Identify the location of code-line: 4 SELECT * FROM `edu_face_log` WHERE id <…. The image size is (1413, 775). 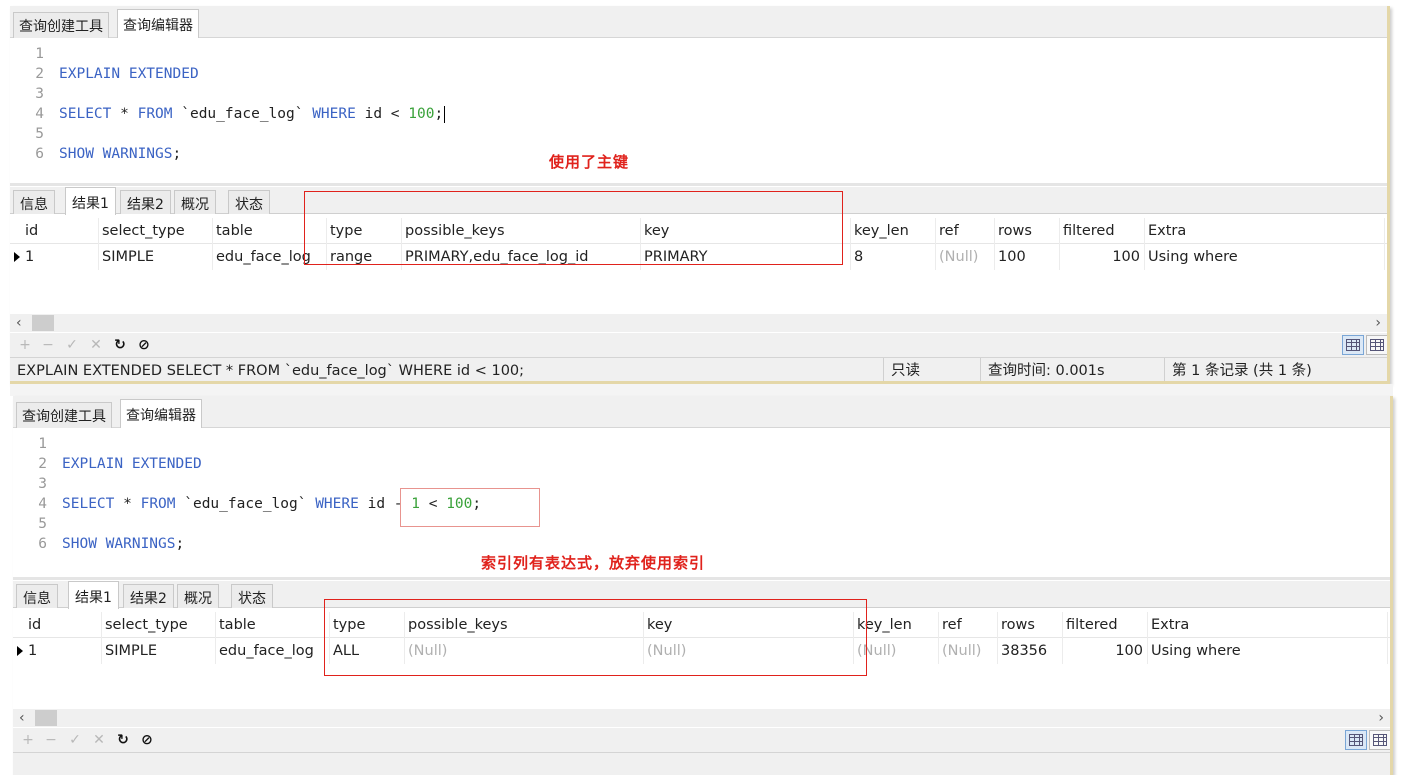
(698, 114).